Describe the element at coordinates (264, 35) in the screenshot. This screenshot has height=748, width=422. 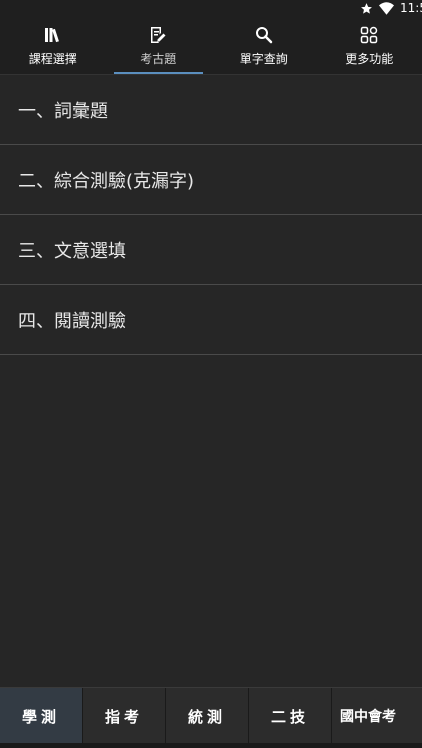
I see `search-icon` at that location.